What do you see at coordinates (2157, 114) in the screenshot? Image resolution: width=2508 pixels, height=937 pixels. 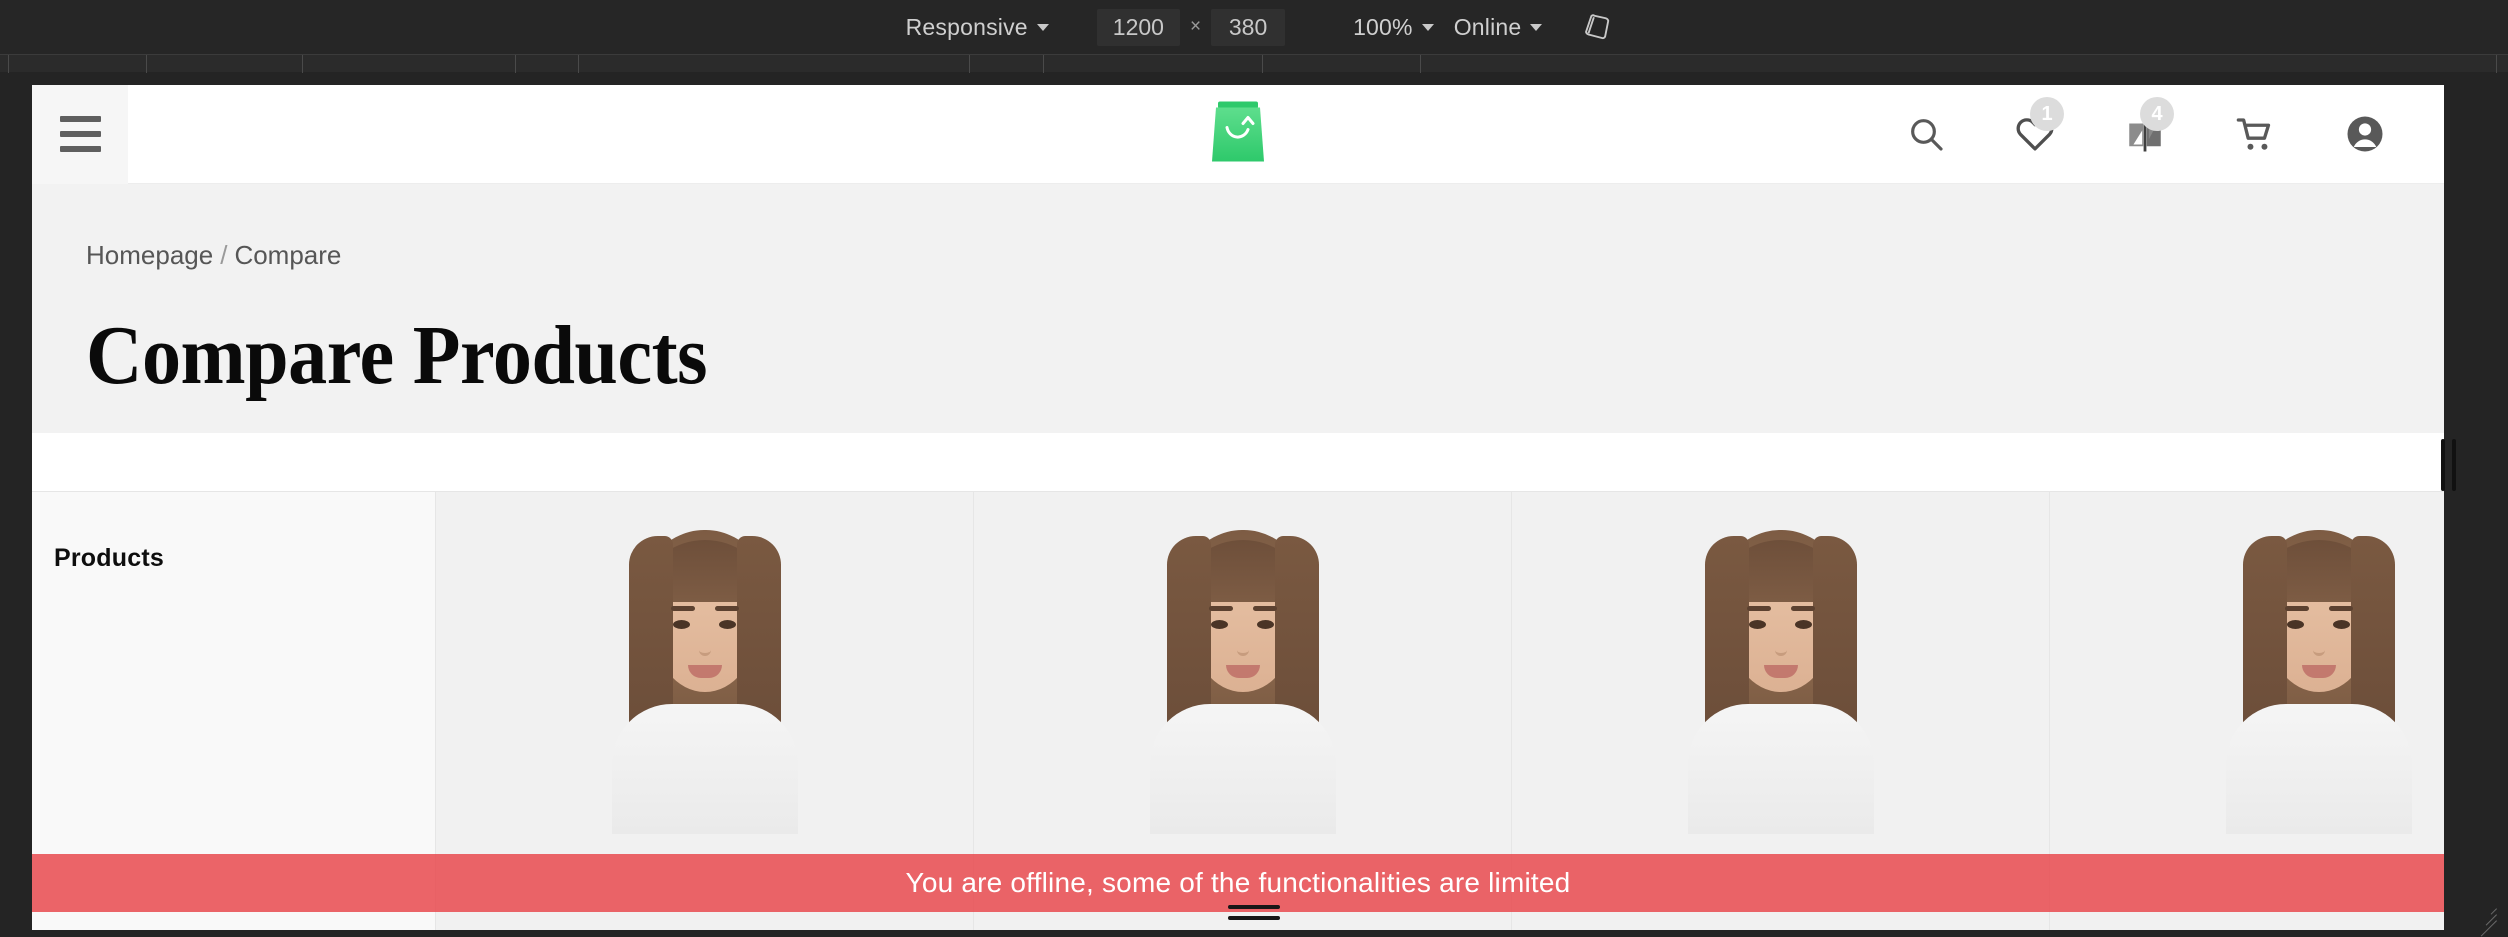 I see `compare-badge: 4` at bounding box center [2157, 114].